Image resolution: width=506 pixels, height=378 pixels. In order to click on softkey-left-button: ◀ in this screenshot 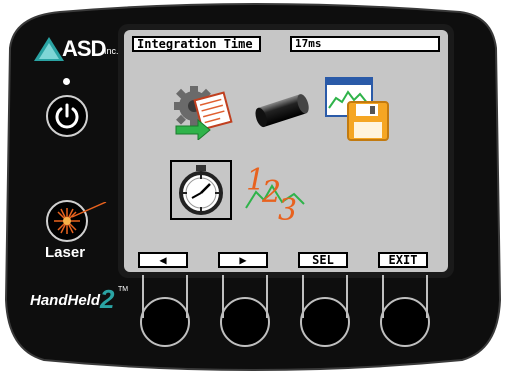, I will do `click(163, 260)`.